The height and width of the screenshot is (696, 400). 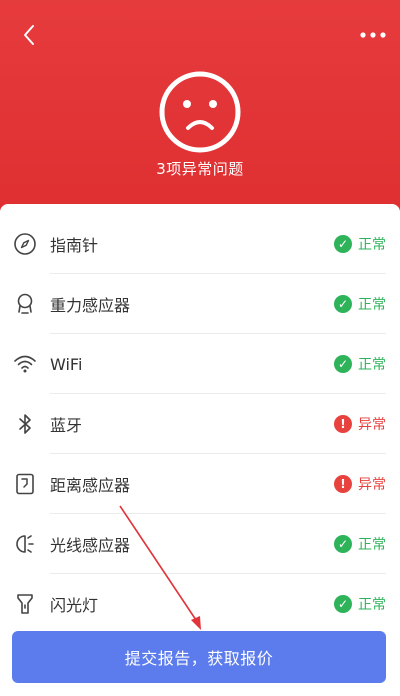 What do you see at coordinates (25, 484) in the screenshot?
I see `proximity-sensor-icon` at bounding box center [25, 484].